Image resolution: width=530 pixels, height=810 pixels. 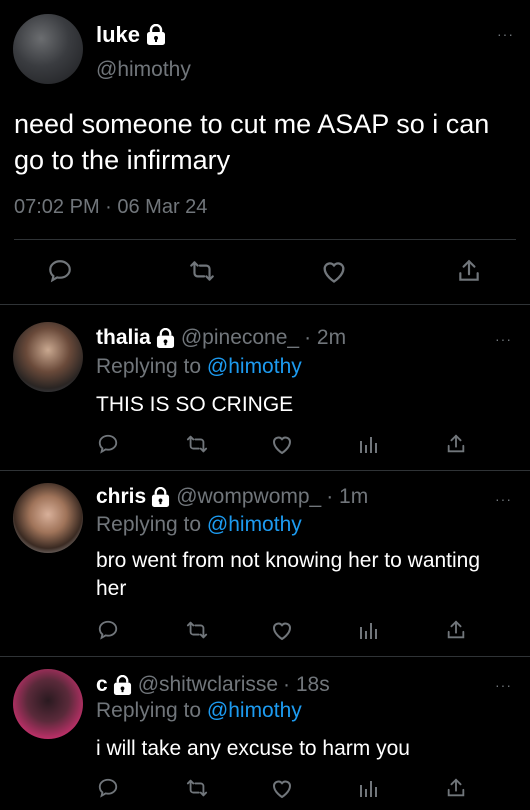 I want to click on reply-header: chris @wompwomp_ · 1m, so click(x=232, y=497).